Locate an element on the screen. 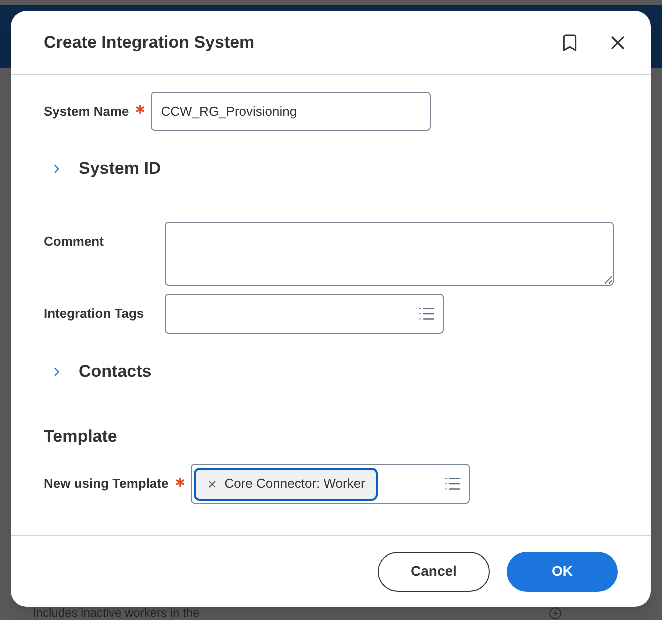  system-name-input: CCW_RG_Provisioning is located at coordinates (291, 111).